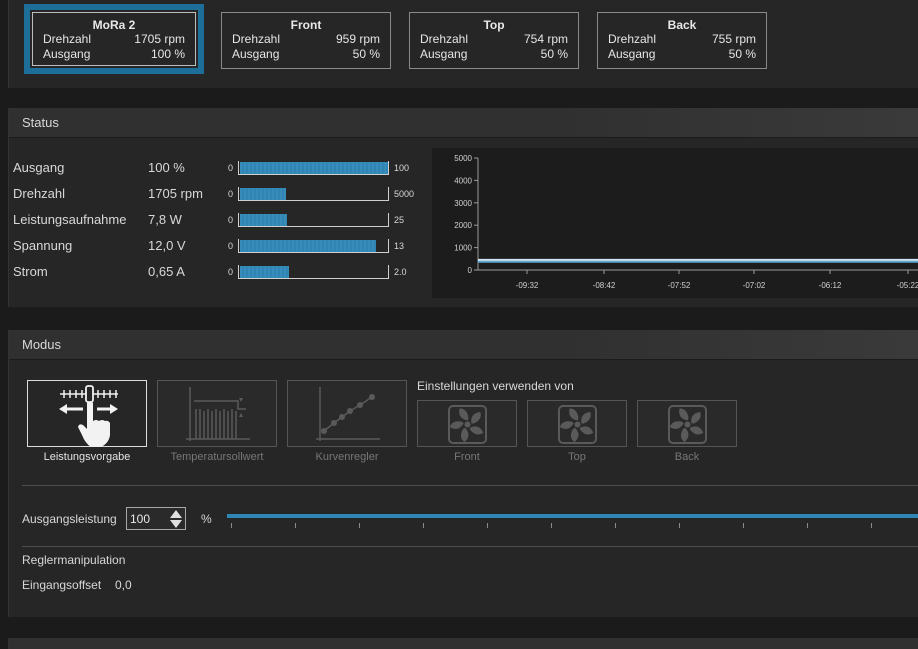 The image size is (918, 649). Describe the element at coordinates (463, 180) in the screenshot. I see `y-tick-label: 4000` at that location.